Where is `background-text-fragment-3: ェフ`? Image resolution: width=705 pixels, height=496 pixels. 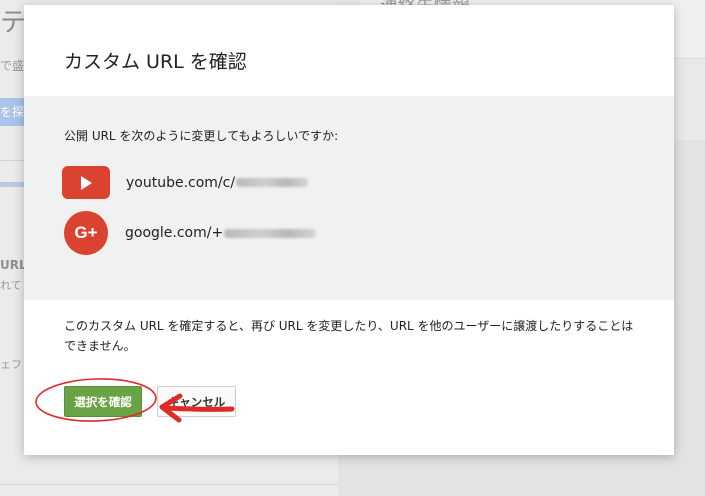
background-text-fragment-3: ェフ is located at coordinates (11, 364).